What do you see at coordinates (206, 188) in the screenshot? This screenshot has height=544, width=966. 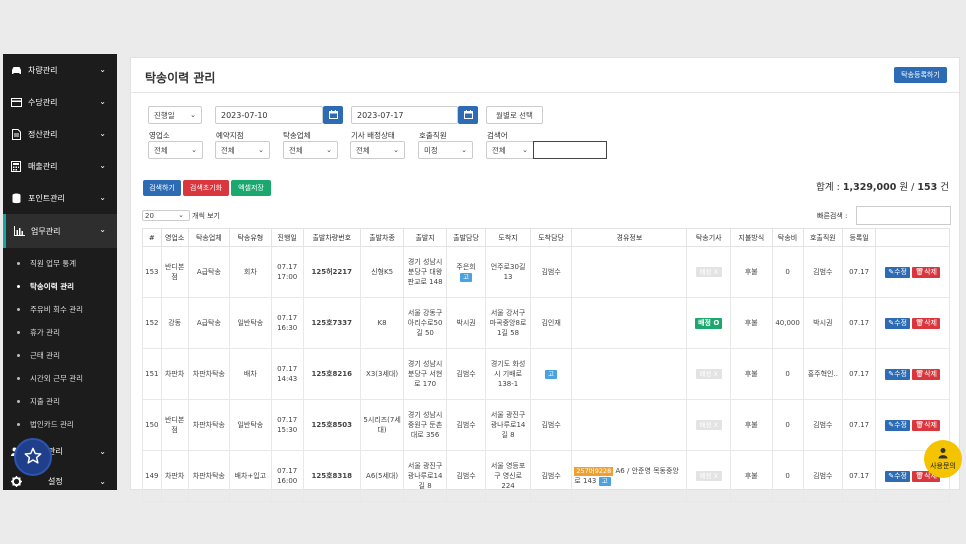 I see `reset-search-button: 검색초기화` at bounding box center [206, 188].